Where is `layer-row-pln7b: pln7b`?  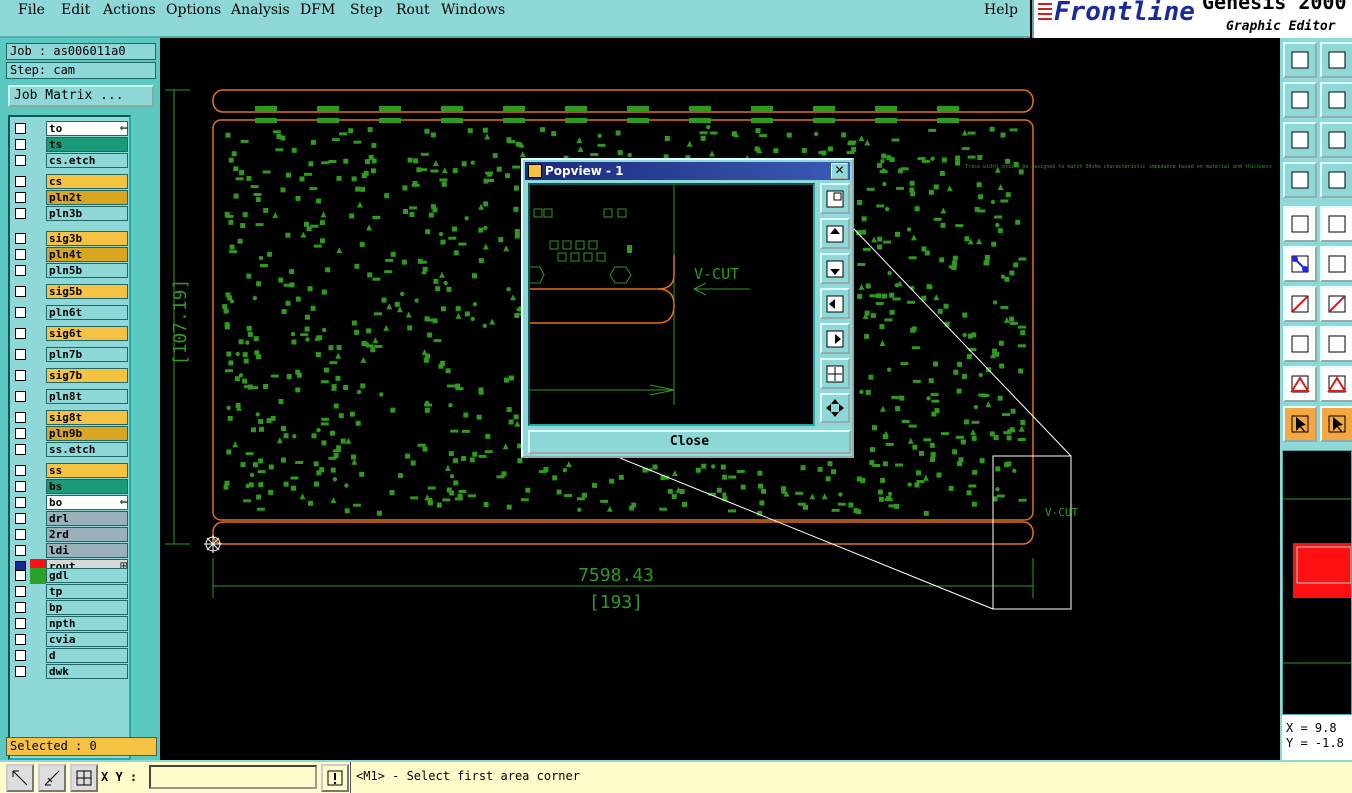
layer-row-pln7b: pln7b is located at coordinates (71, 355).